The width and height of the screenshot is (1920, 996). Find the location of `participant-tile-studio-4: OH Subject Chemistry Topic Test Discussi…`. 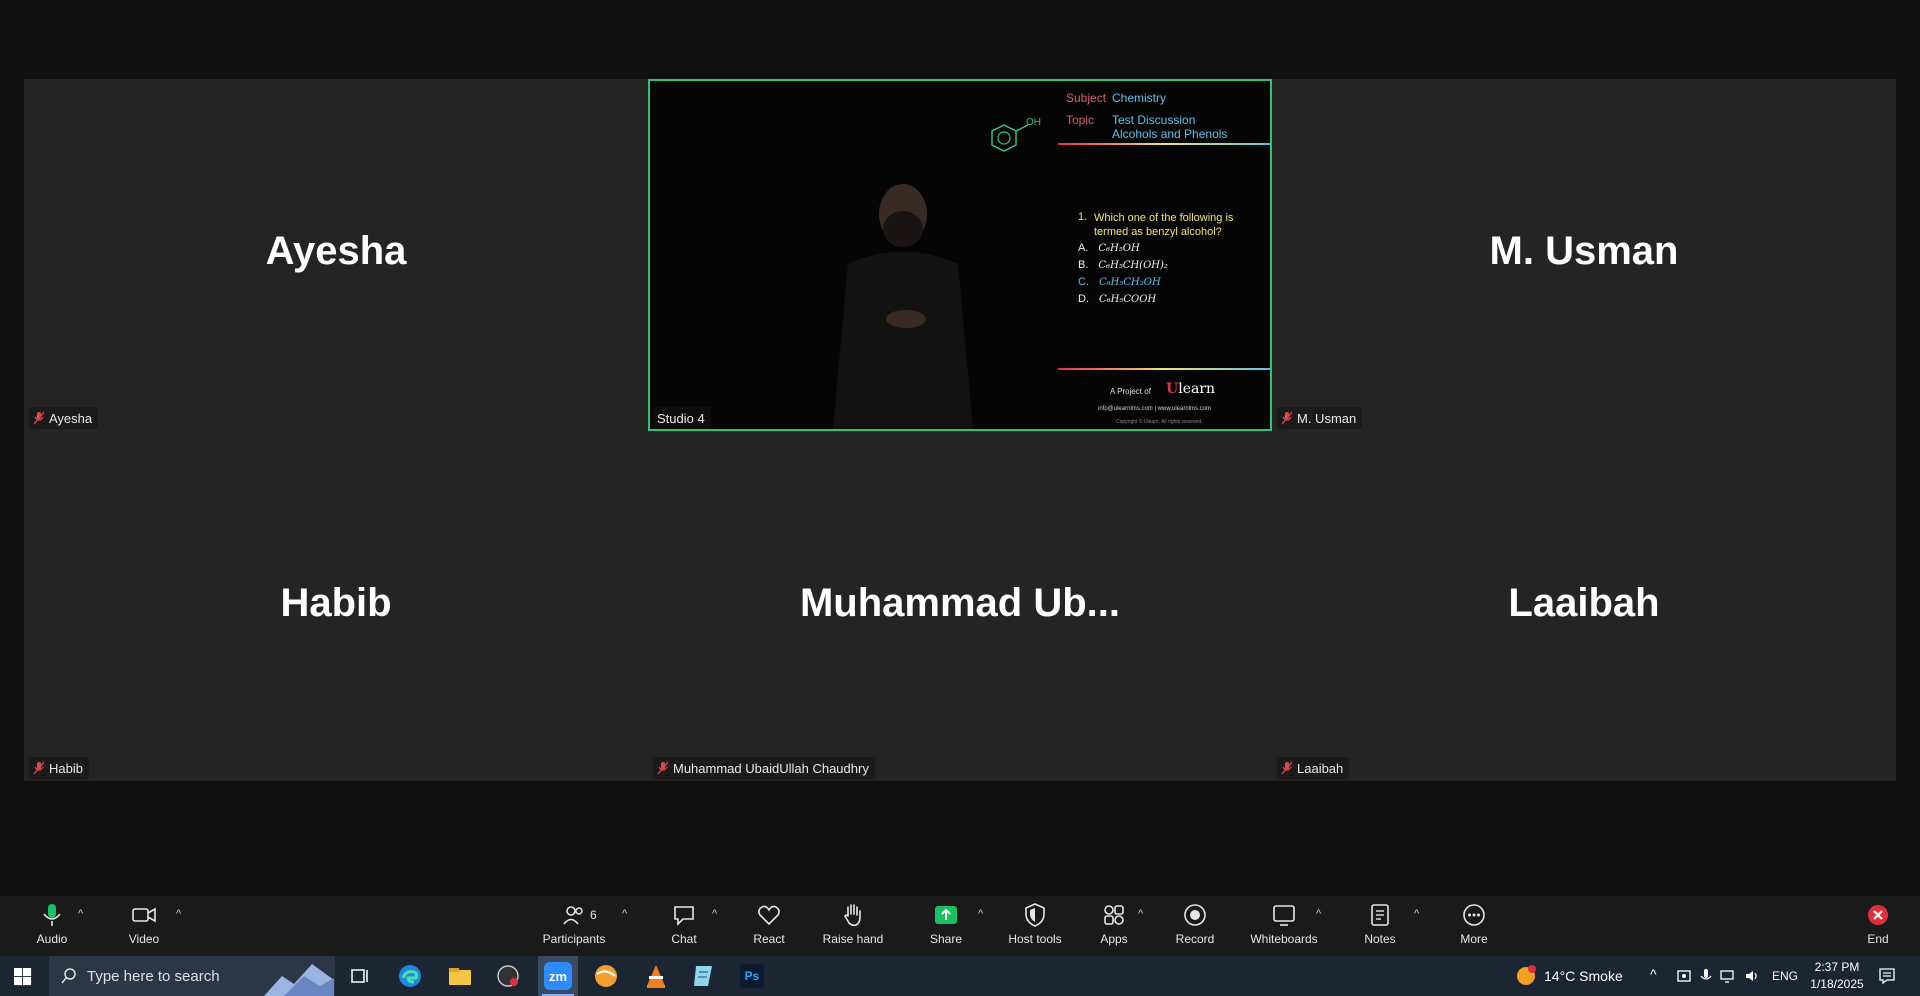

participant-tile-studio-4: OH Subject Chemistry Topic Test Discussi… is located at coordinates (960, 255).